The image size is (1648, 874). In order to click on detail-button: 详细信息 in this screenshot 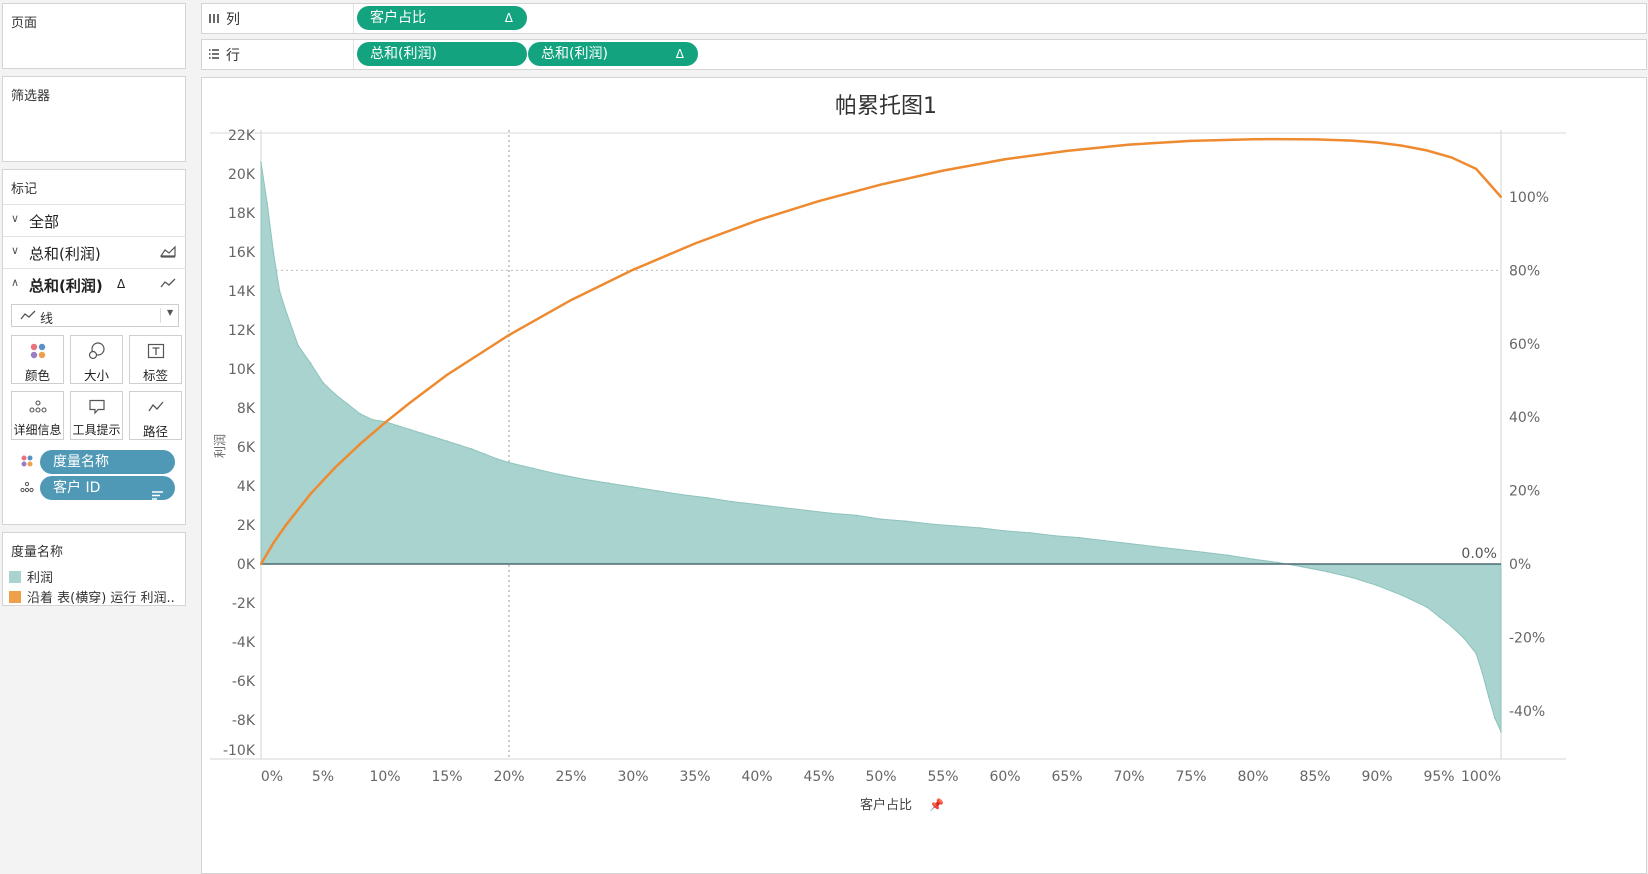, I will do `click(37, 415)`.